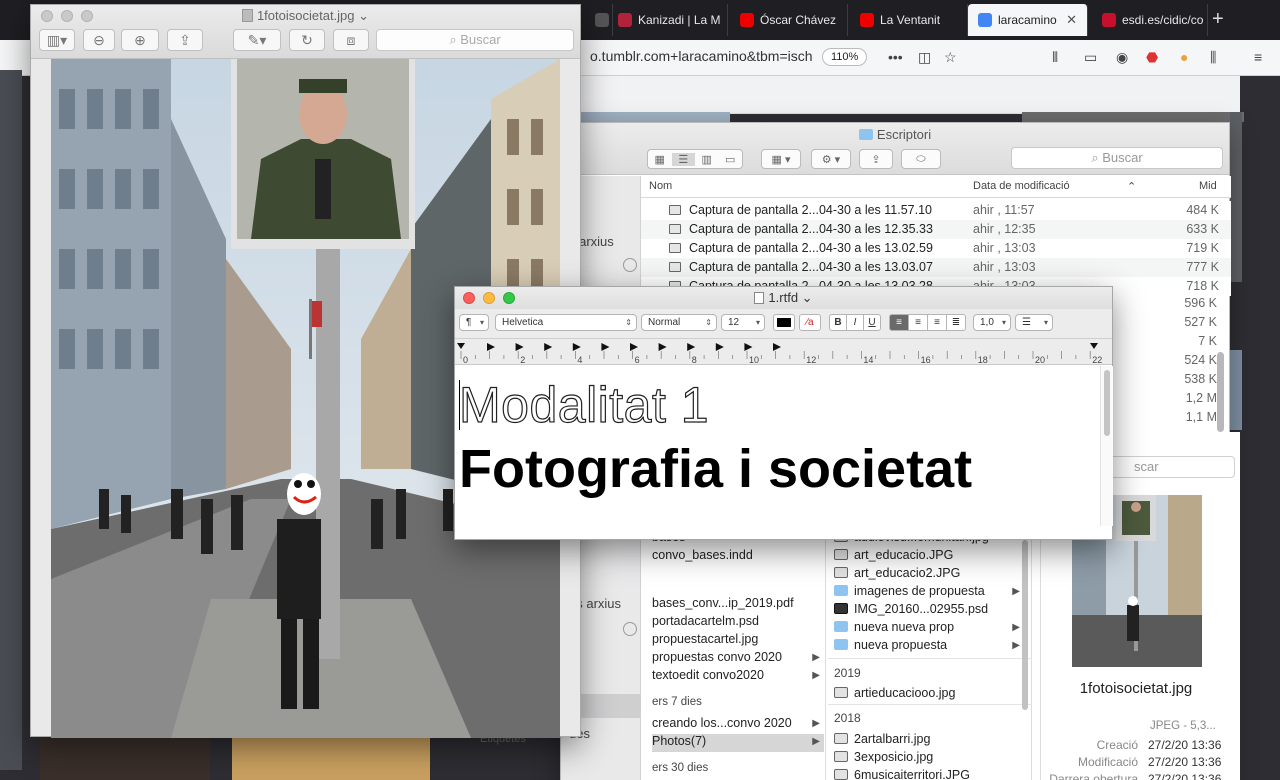 The width and height of the screenshot is (1280, 780). Describe the element at coordinates (784, 322) in the screenshot. I see `text-color-swatch` at that location.